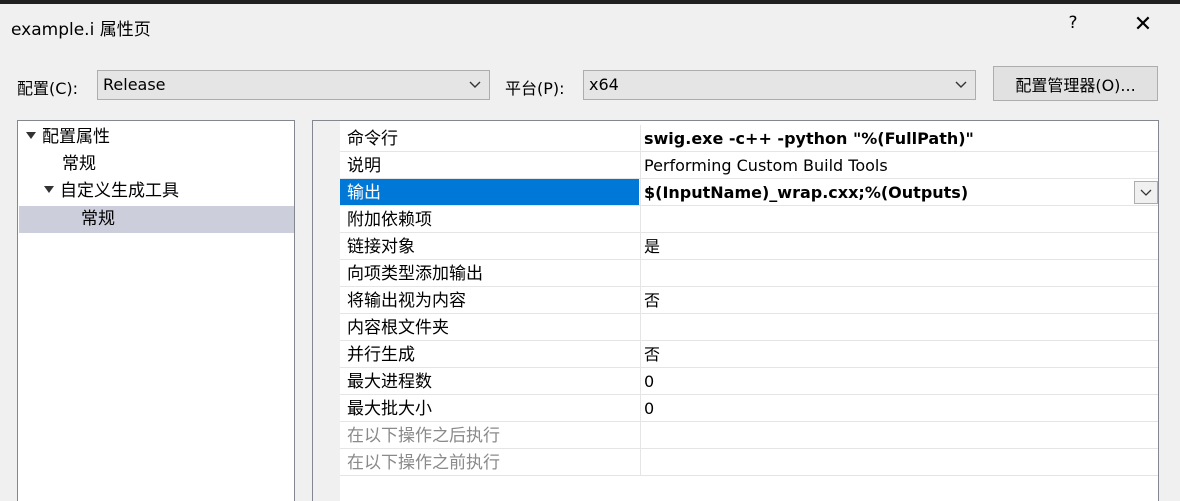  What do you see at coordinates (81, 30) in the screenshot?
I see `window-title: example.i 属性页` at bounding box center [81, 30].